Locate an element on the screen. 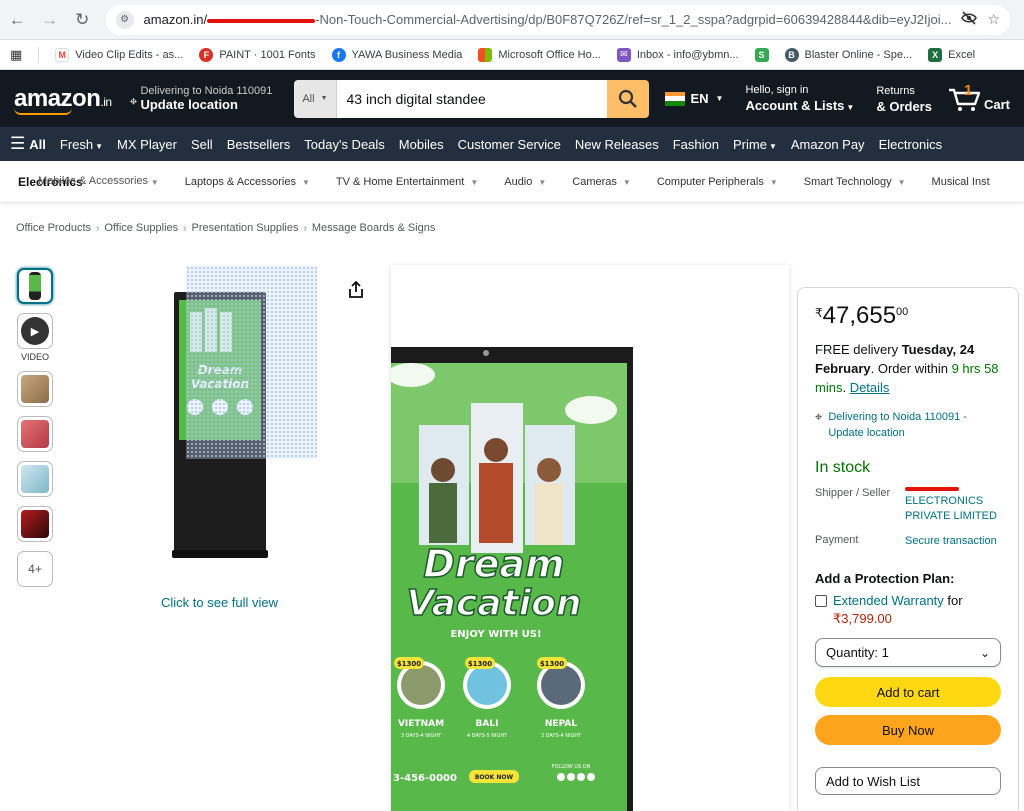 This screenshot has height=811, width=1024. bookmark-label: YAWA Business Media is located at coordinates (407, 54).